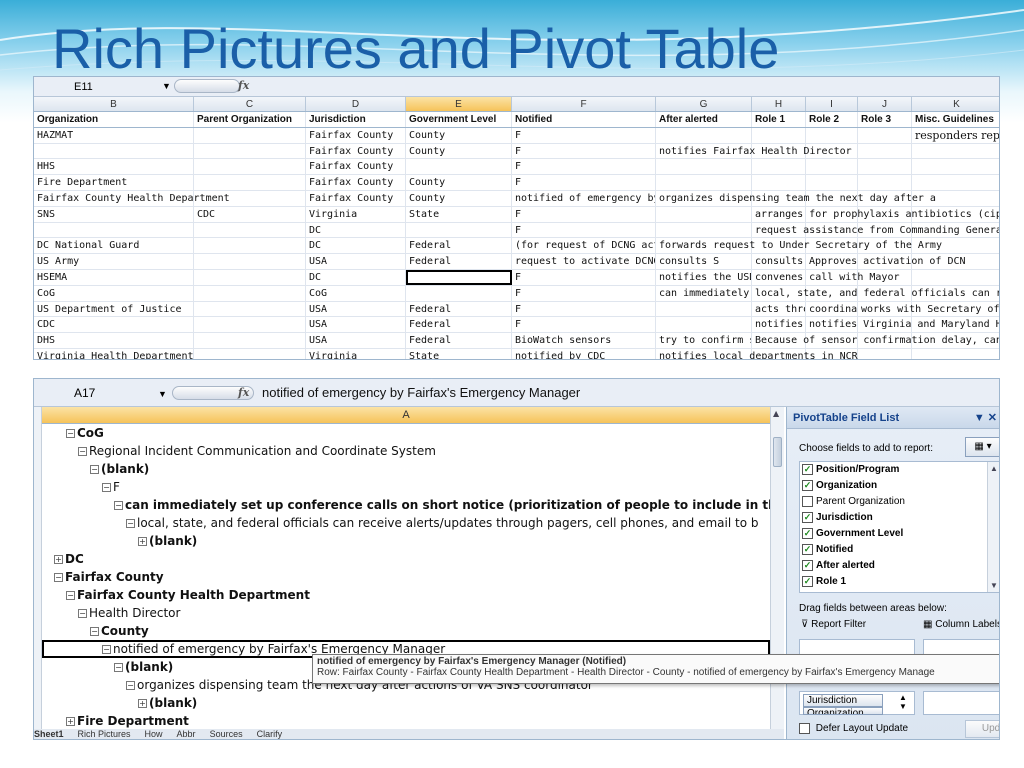  Describe the element at coordinates (356, 151) in the screenshot. I see `top-cell: Fairfax County` at that location.